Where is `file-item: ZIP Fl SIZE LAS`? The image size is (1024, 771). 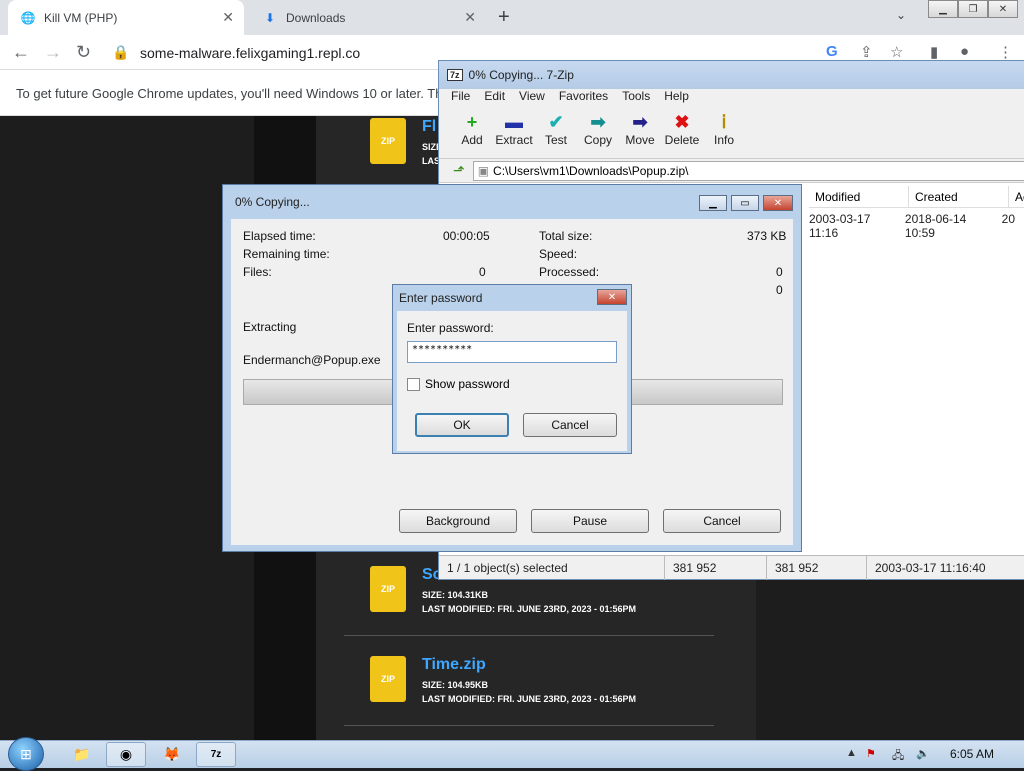
file-item: ZIP Fl SIZE LAS is located at coordinates (406, 143).